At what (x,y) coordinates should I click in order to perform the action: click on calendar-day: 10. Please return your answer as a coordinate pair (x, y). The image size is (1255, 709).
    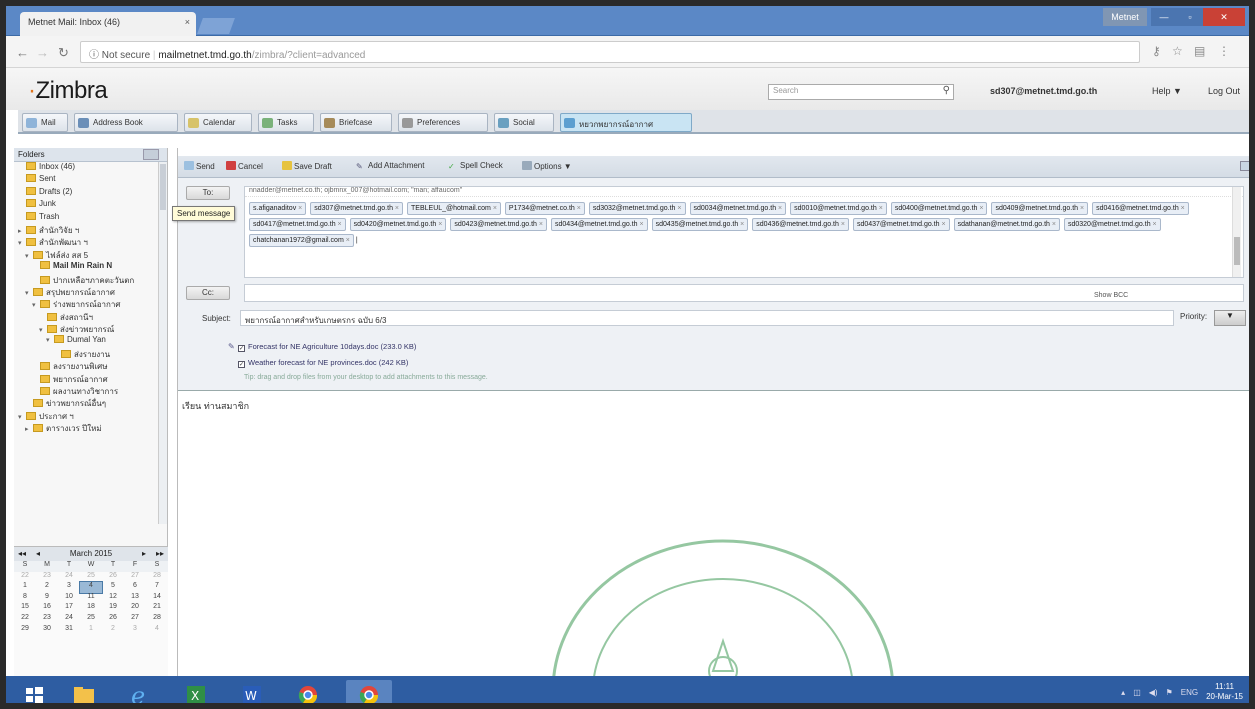
    Looking at the image, I should click on (69, 598).